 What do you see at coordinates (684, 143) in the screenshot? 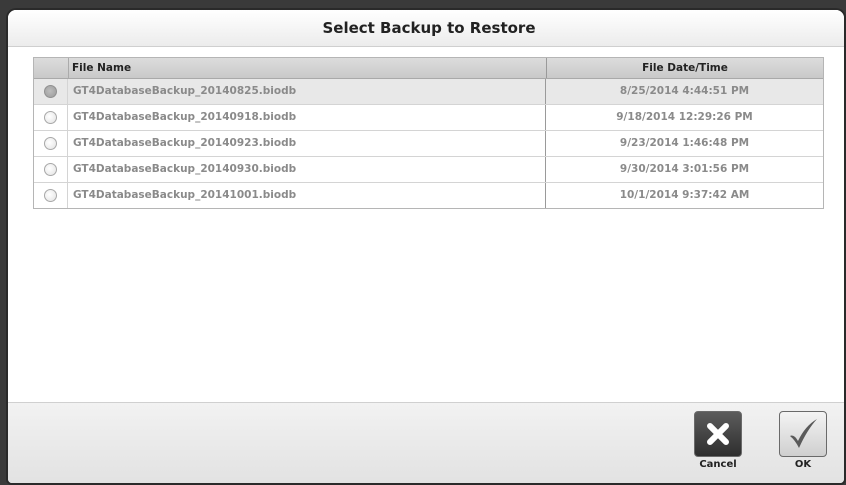
I see `file-date-cell: 9/23/2014 1:46:48 PM` at bounding box center [684, 143].